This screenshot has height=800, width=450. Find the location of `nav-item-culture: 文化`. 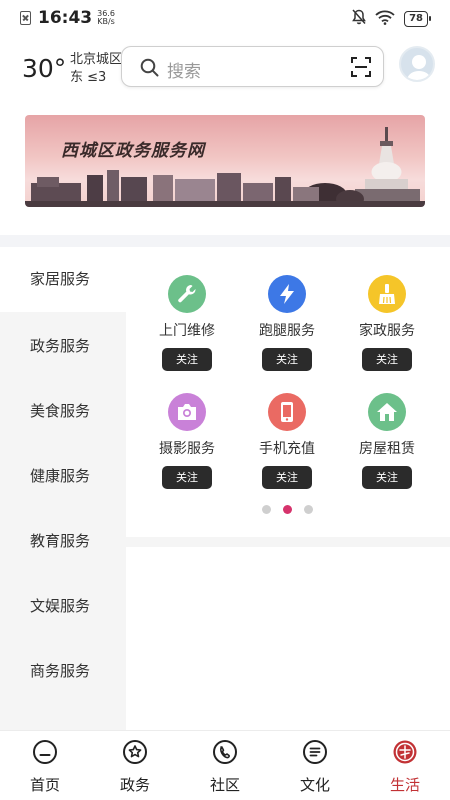

nav-item-culture: 文化 is located at coordinates (315, 767).